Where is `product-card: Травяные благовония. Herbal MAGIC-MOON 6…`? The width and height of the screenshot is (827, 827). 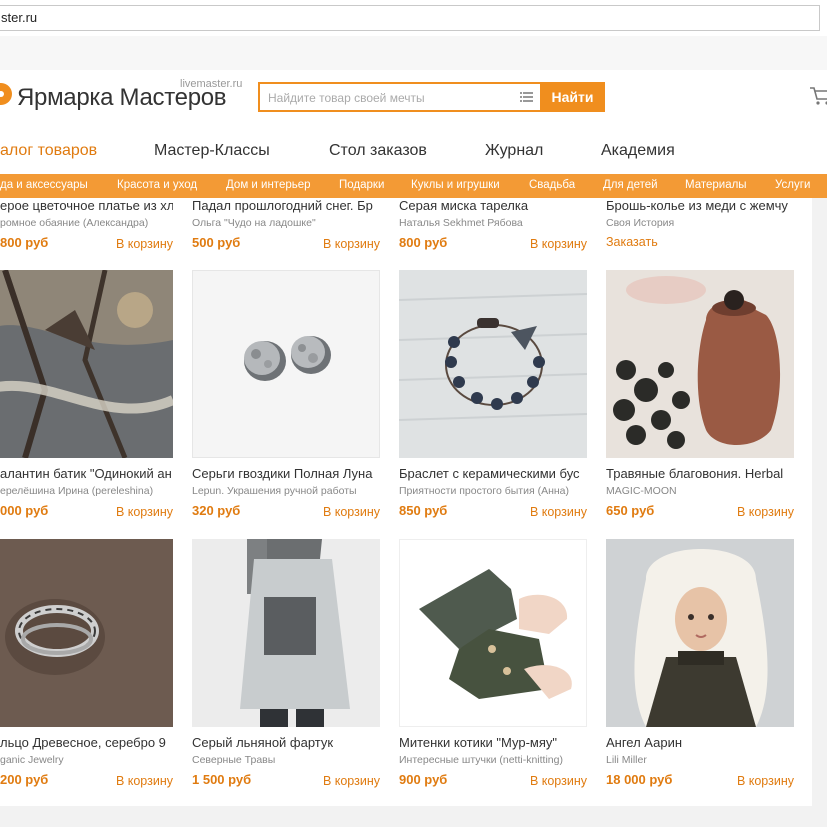 product-card: Травяные благовония. Herbal MAGIC-MOON 6… is located at coordinates (700, 400).